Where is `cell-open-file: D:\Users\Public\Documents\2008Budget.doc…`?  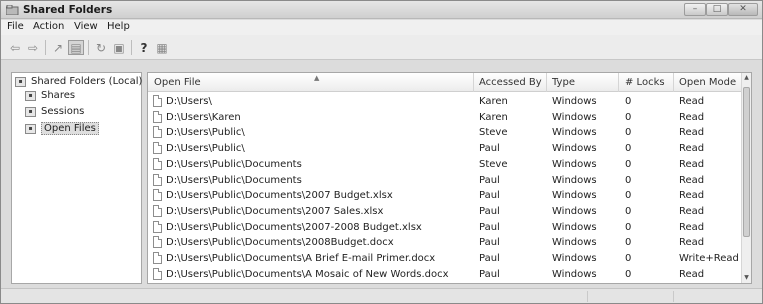
cell-open-file: D:\Users\Public\Documents\2008Budget.doc… is located at coordinates (280, 243).